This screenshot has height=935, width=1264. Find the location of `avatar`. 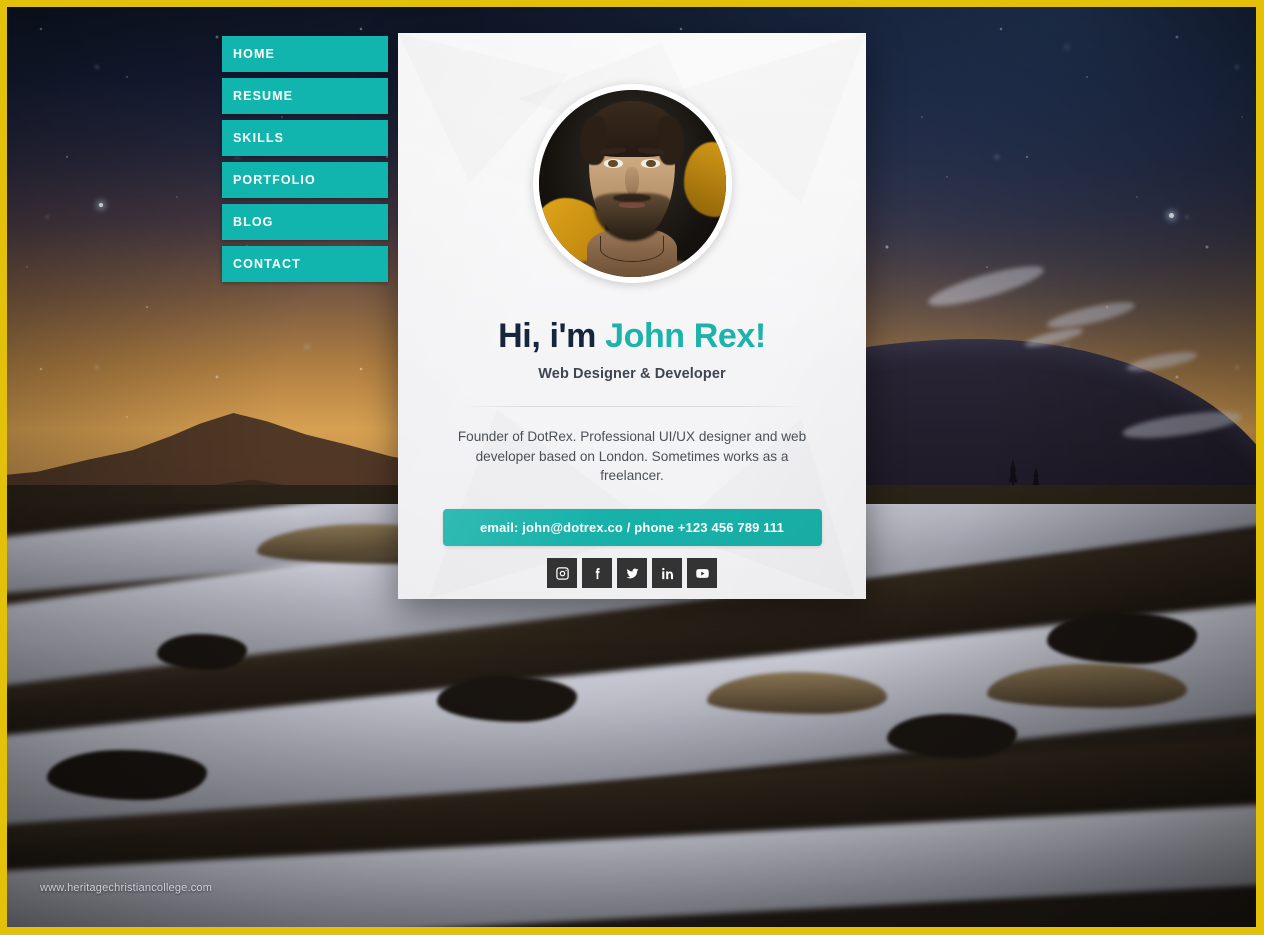

avatar is located at coordinates (632, 183).